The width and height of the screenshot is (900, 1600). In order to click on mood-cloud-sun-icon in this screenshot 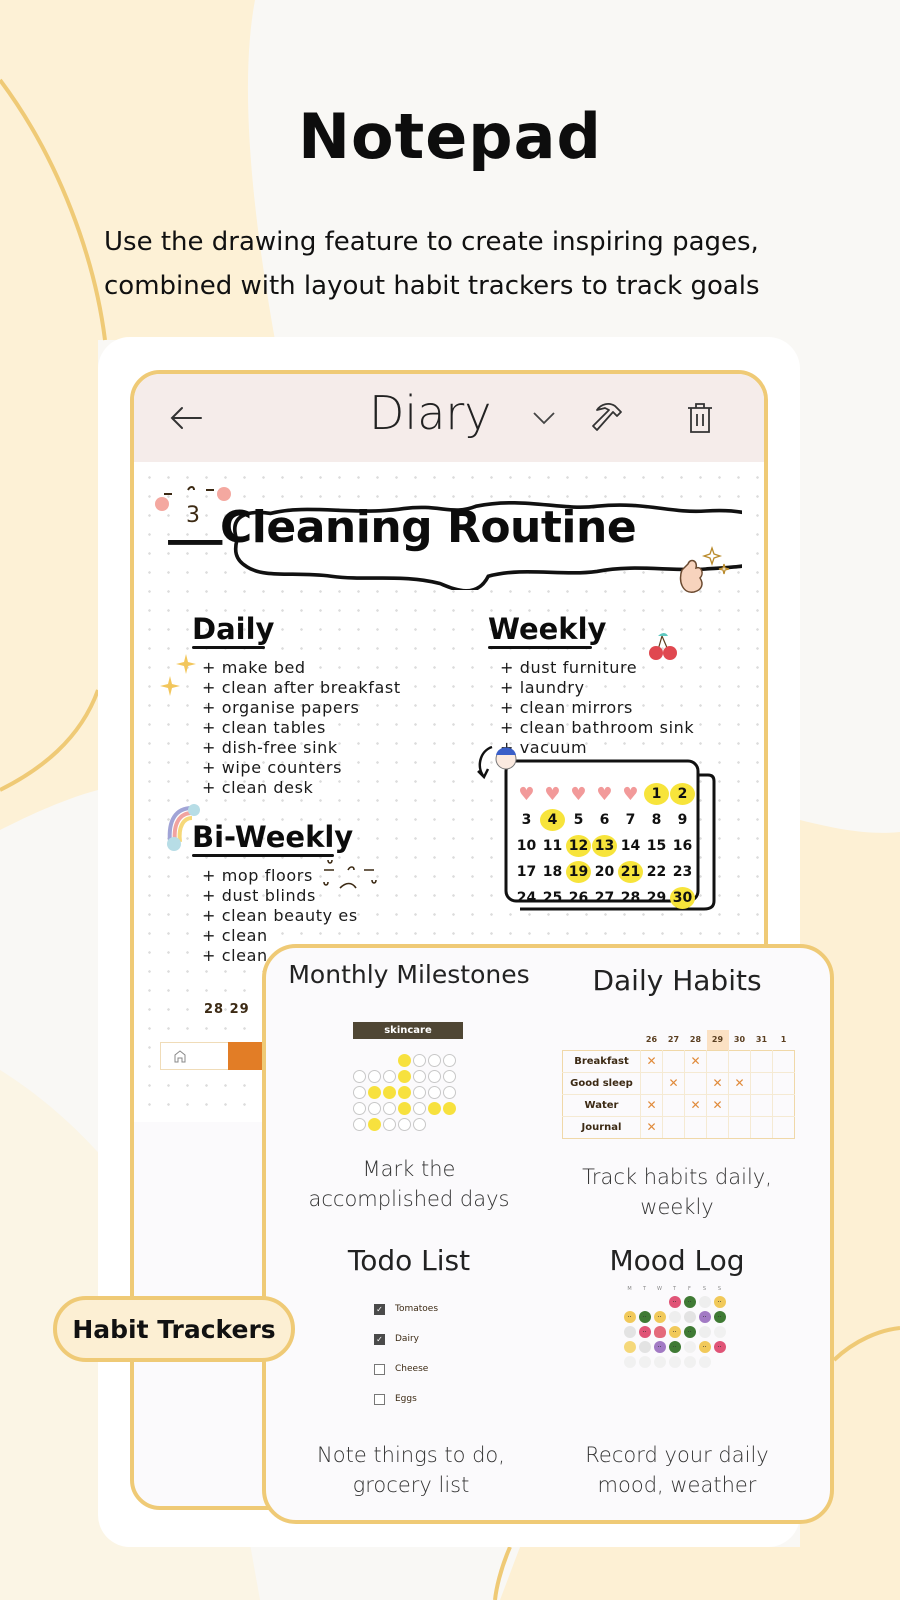, I will do `click(704, 1303)`.